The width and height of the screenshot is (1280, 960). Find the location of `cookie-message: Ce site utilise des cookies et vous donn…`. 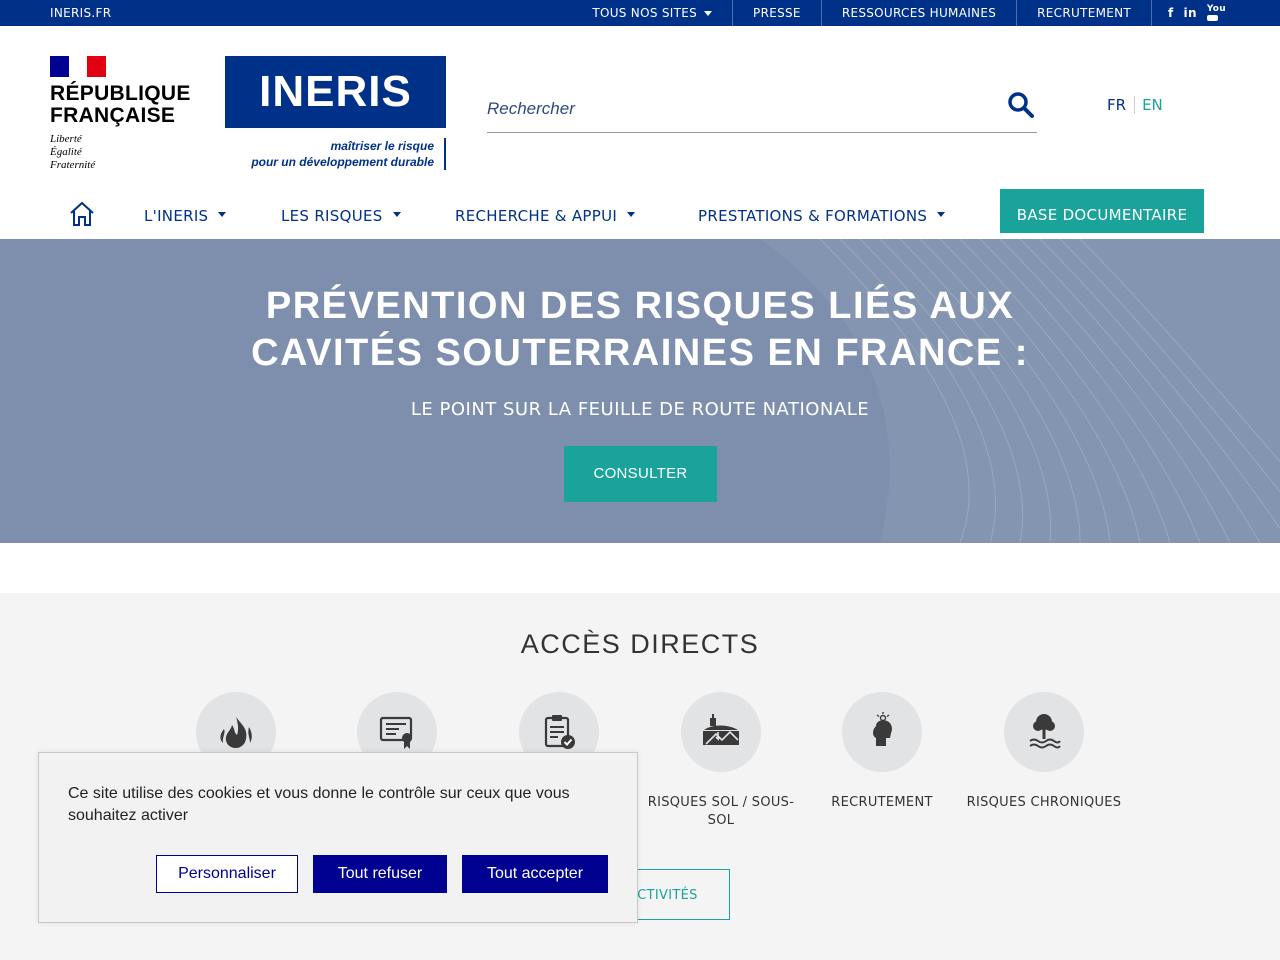

cookie-message: Ce site utilise des cookies et vous donn… is located at coordinates (319, 804).